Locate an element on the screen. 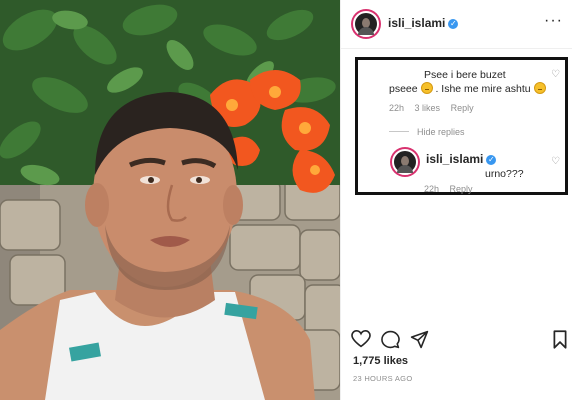  reply-meta: 22h Reply is located at coordinates (452, 189).